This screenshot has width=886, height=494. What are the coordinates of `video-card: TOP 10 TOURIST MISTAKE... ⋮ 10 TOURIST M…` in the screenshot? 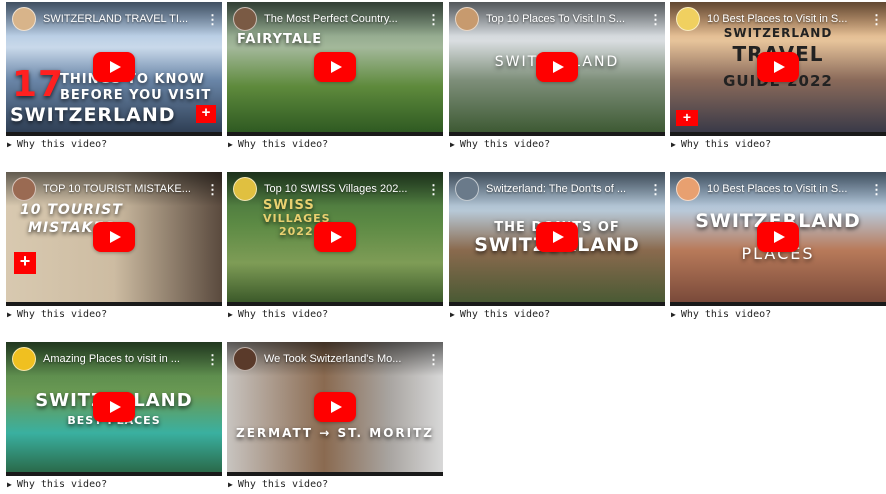 It's located at (114, 246).